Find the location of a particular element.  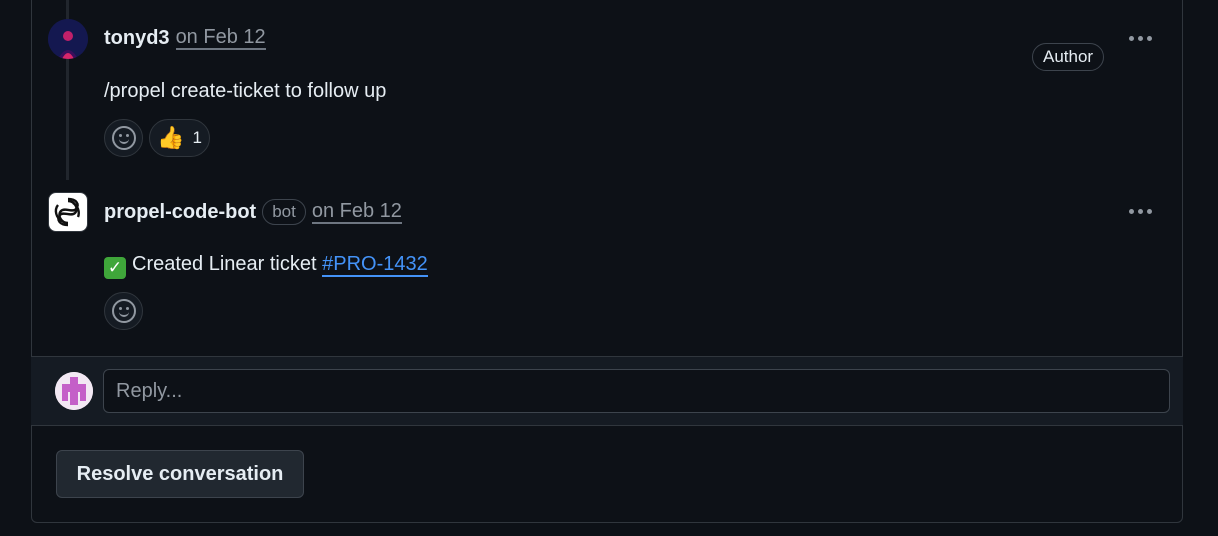

bot-badge: bot is located at coordinates (284, 212).